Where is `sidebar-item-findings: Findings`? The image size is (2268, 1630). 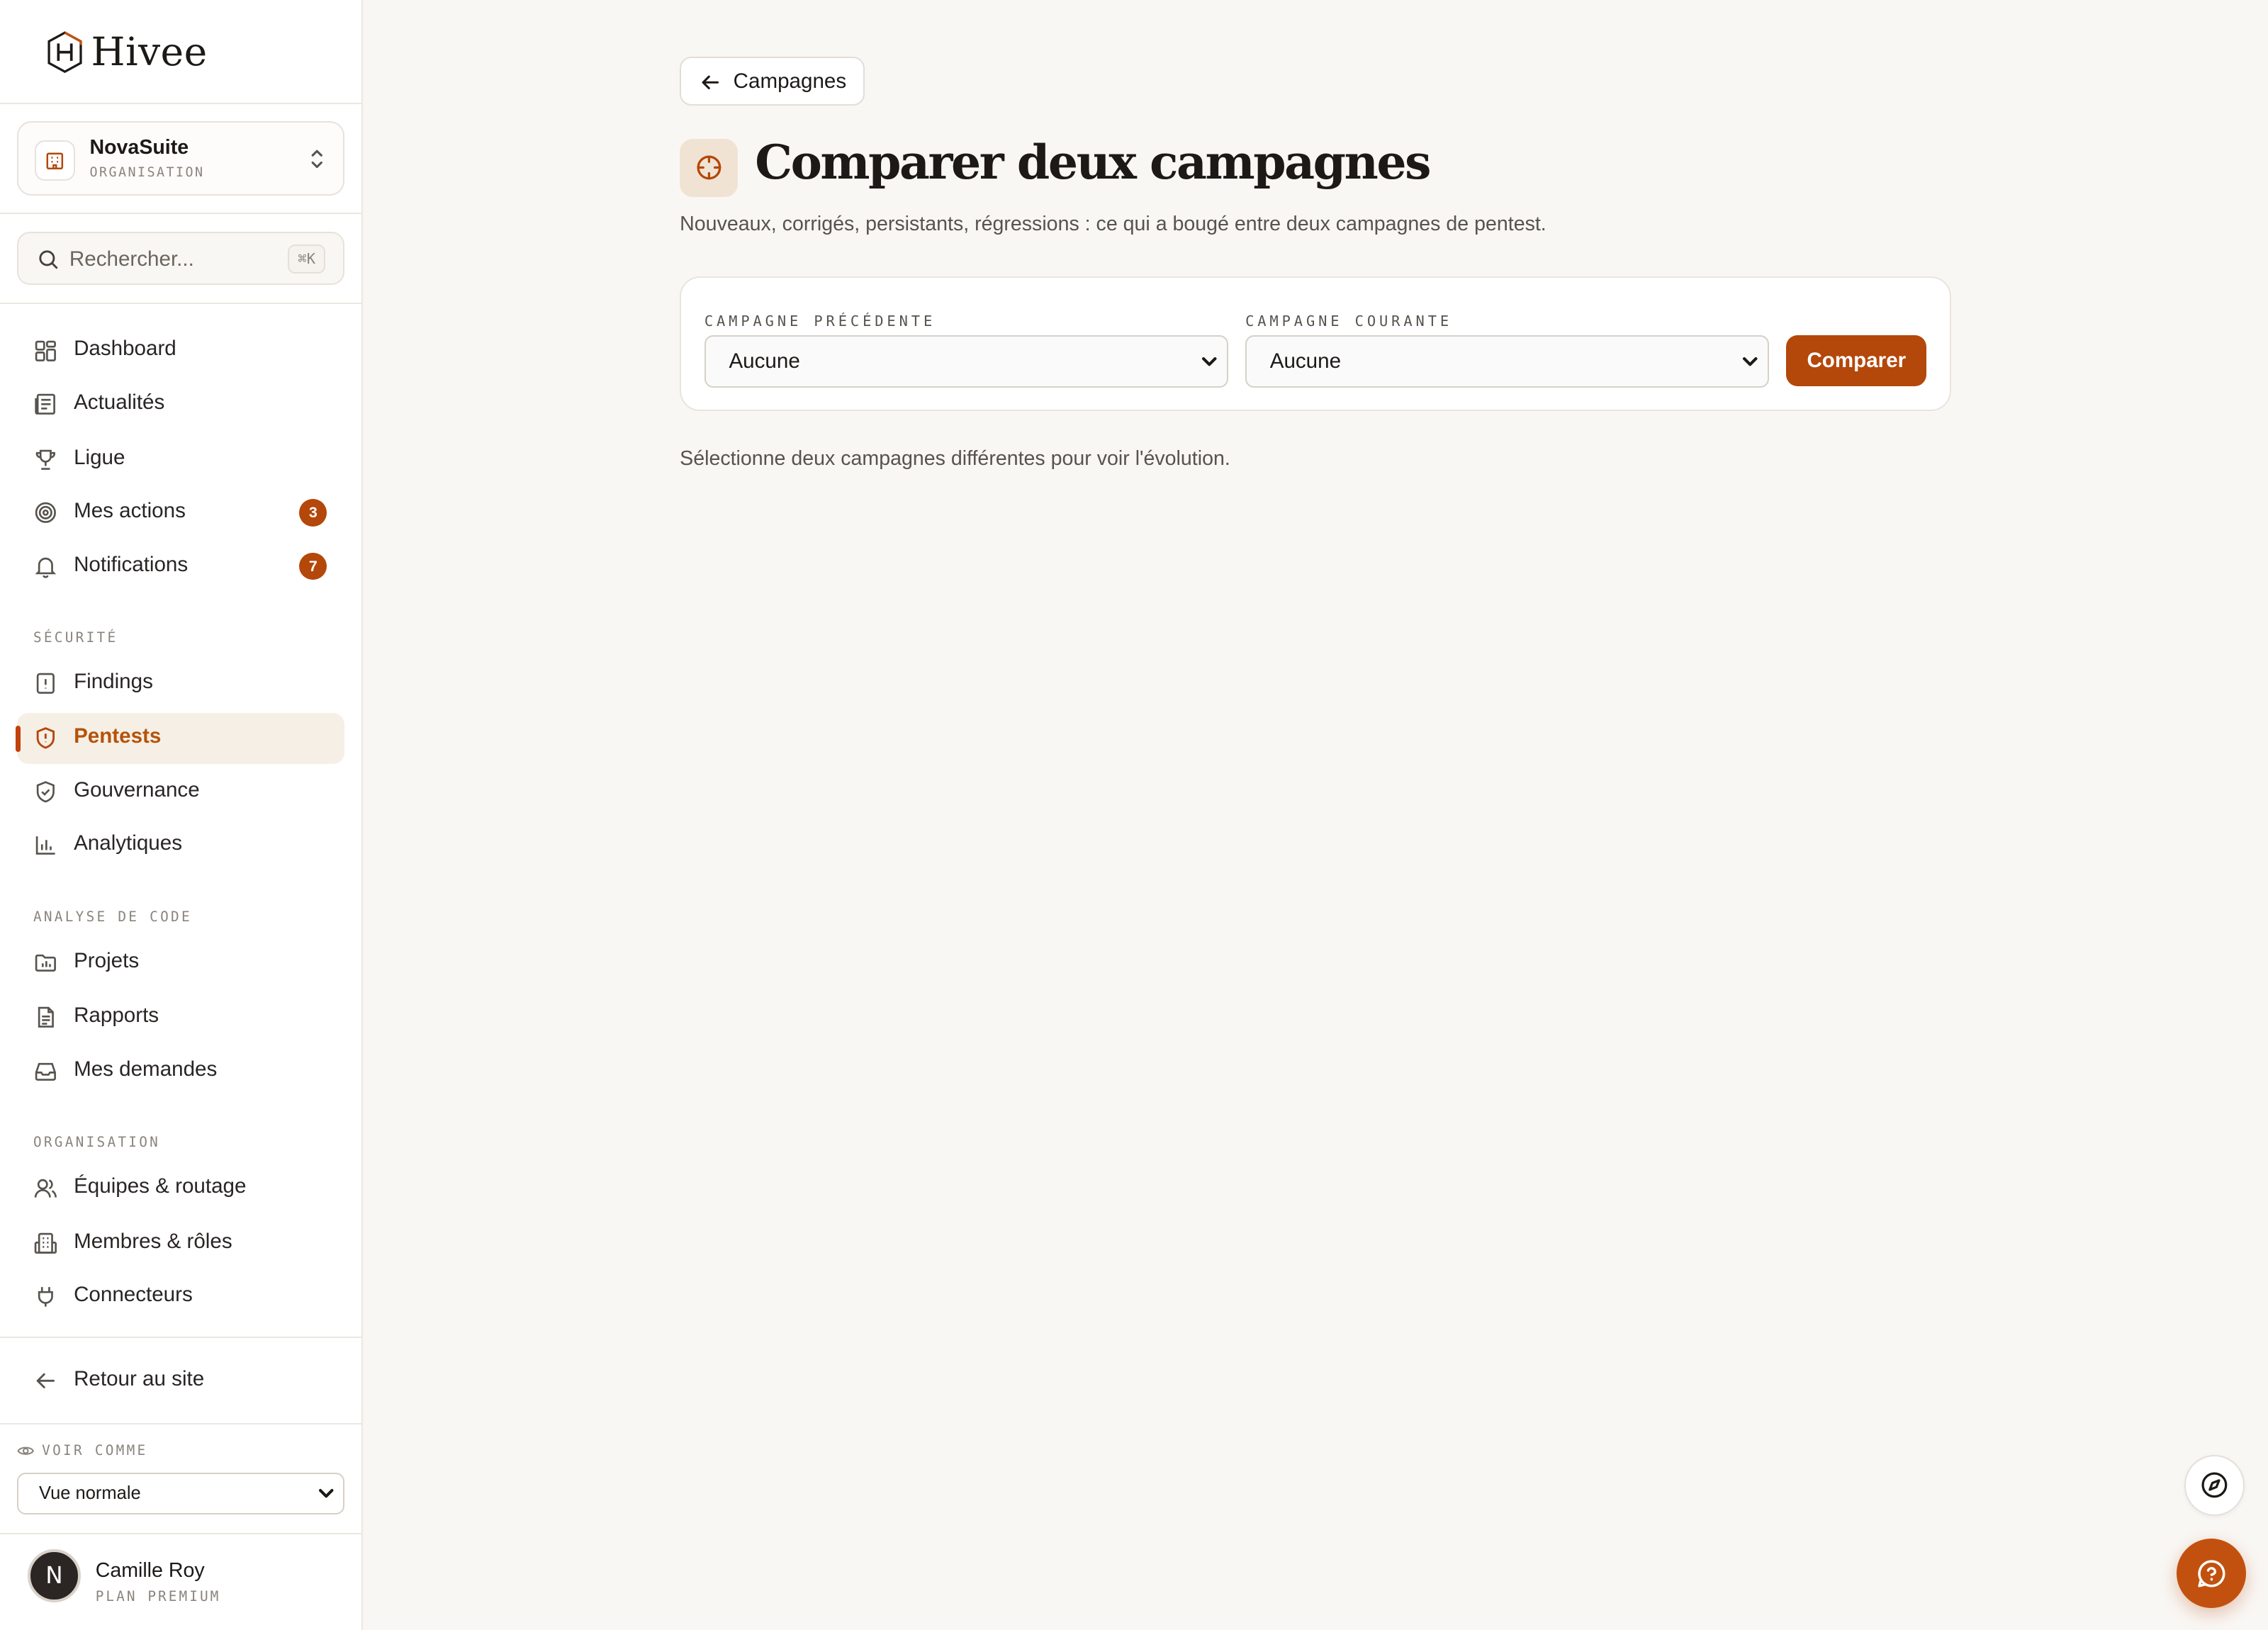
sidebar-item-findings: Findings is located at coordinates (180, 684).